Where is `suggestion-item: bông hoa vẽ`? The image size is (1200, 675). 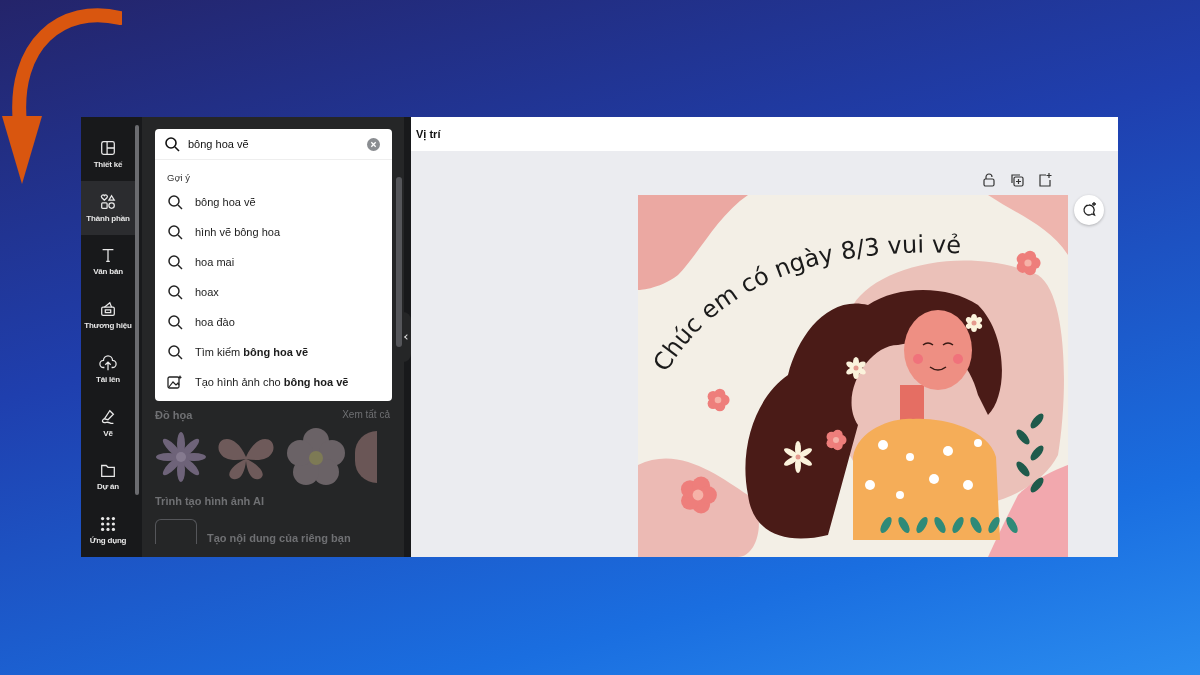 suggestion-item: bông hoa vẽ is located at coordinates (273, 202).